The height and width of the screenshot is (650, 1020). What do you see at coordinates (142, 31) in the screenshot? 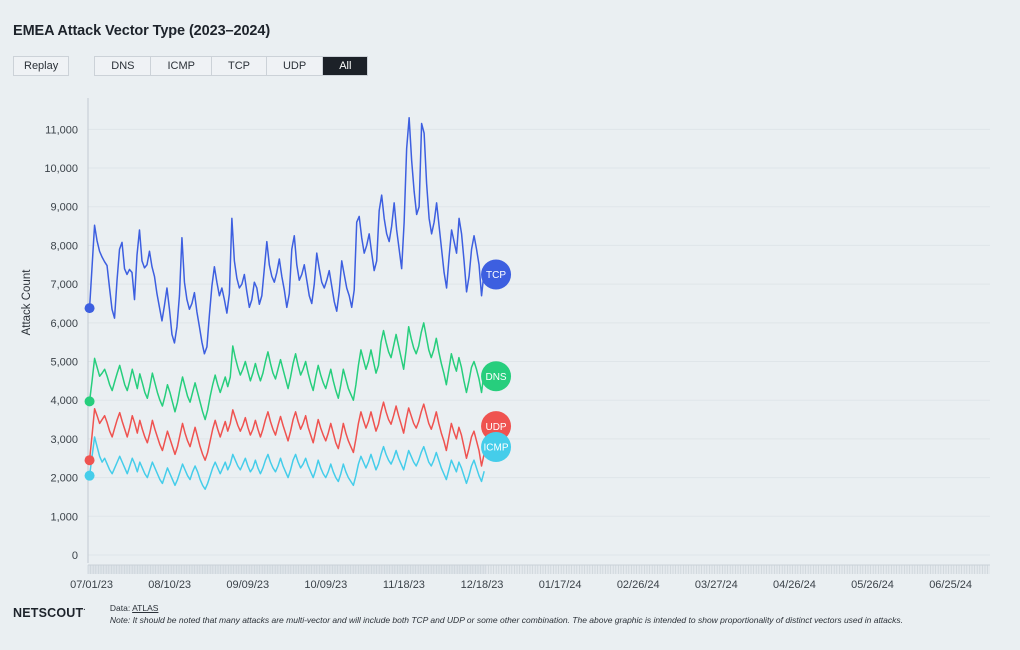
I see `page-title: EMEA Attack Vector Type (2023–2024)` at bounding box center [142, 31].